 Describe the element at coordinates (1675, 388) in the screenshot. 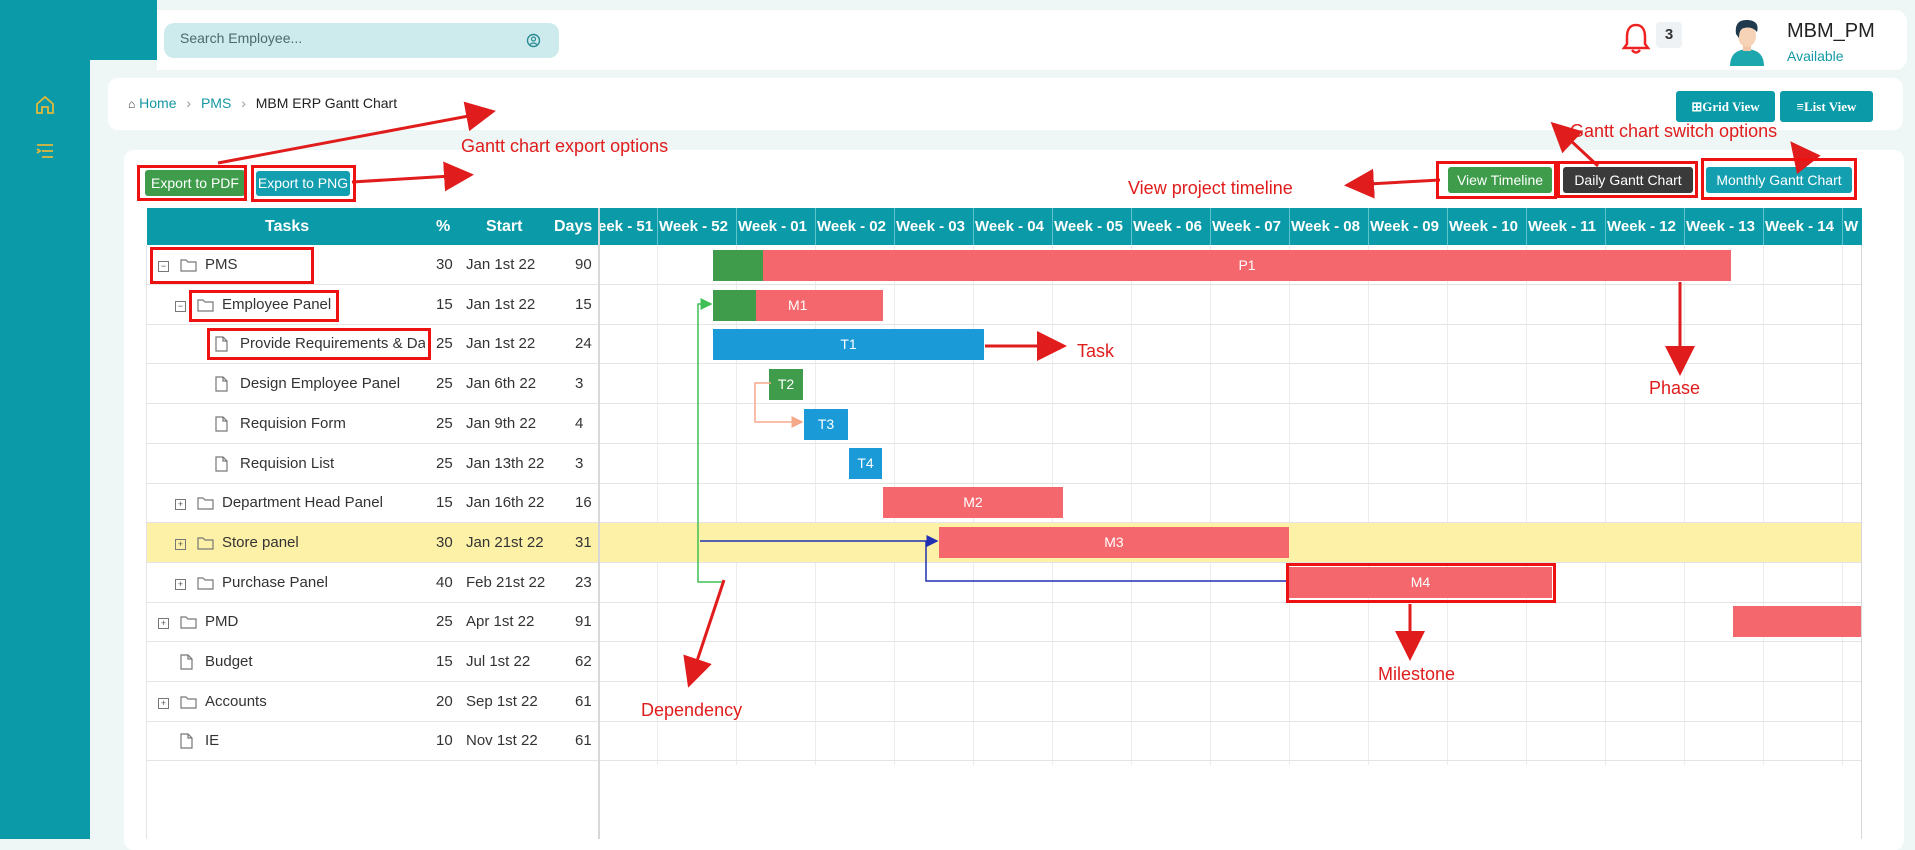

I see `annotation-phase: Phase` at that location.